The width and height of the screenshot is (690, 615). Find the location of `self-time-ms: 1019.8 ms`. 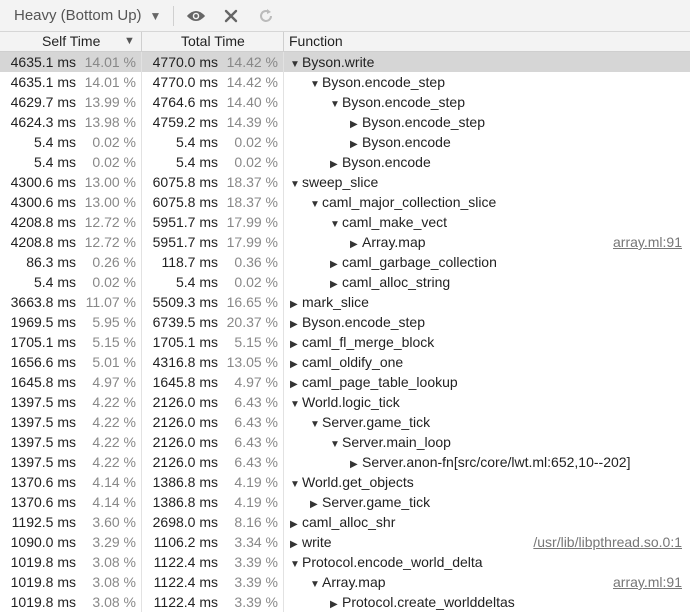

self-time-ms: 1019.8 ms is located at coordinates (38, 562).